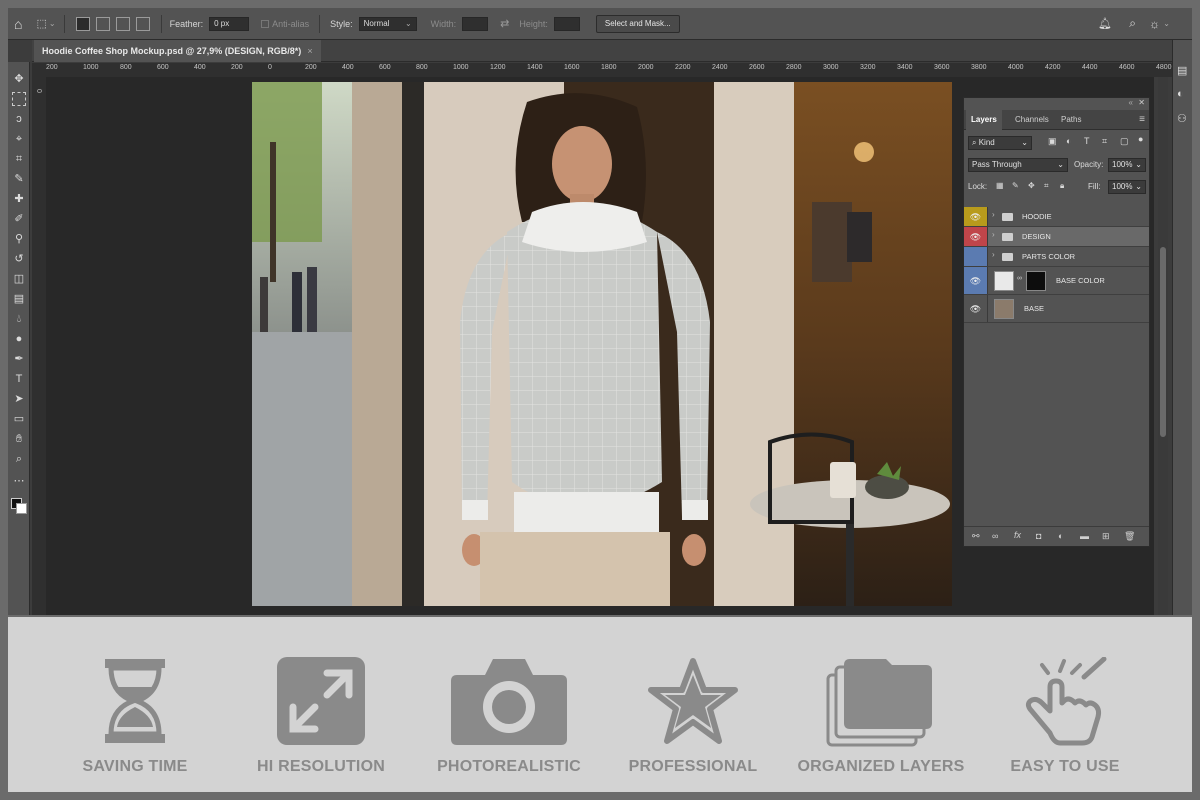 The image size is (1200, 800). What do you see at coordinates (475, 23) in the screenshot?
I see `width-input` at bounding box center [475, 23].